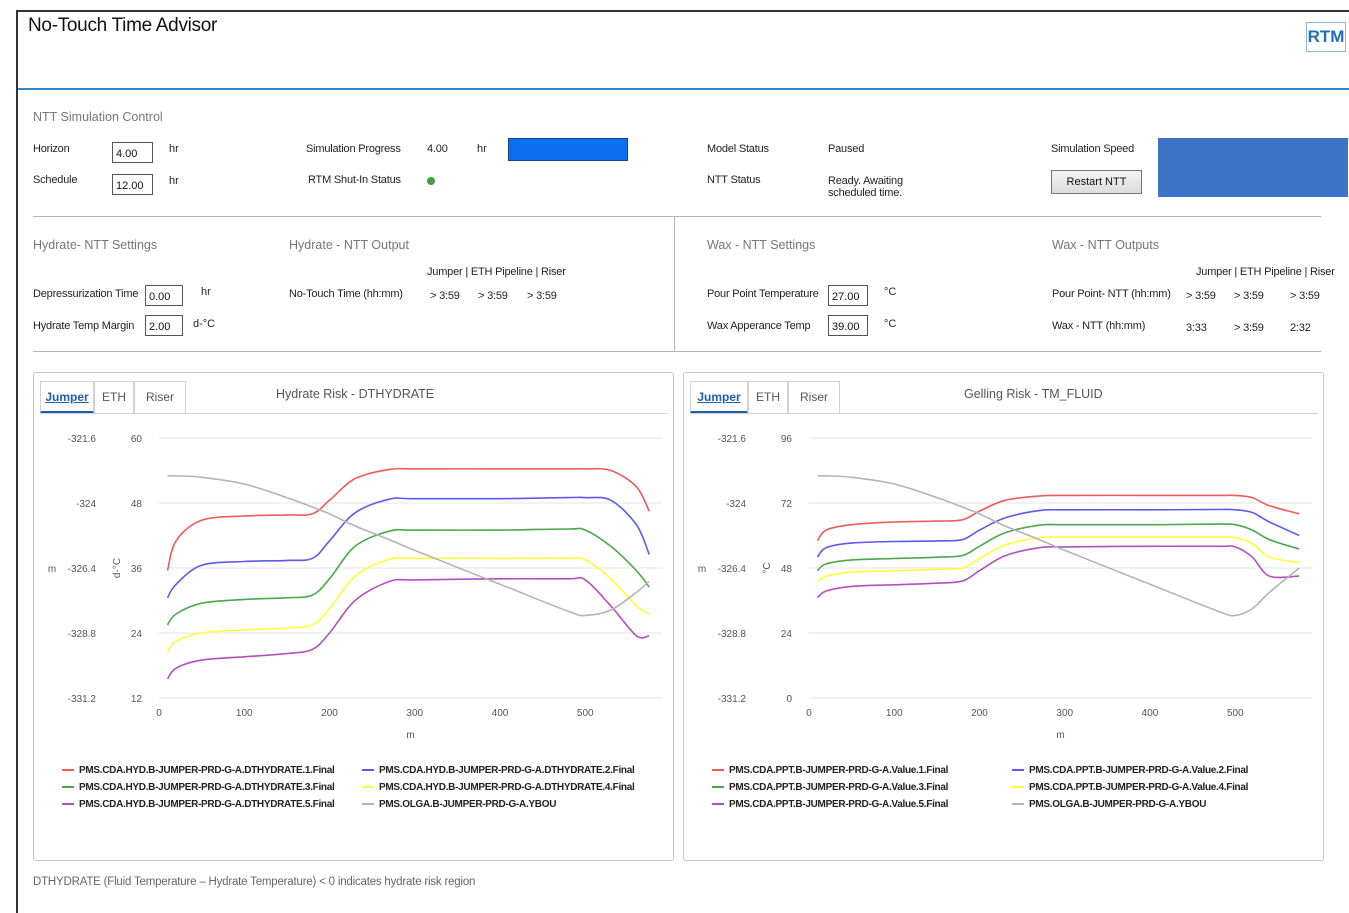 The image size is (1349, 913). Describe the element at coordinates (848, 295) in the screenshot. I see `pour-point-input` at that location.